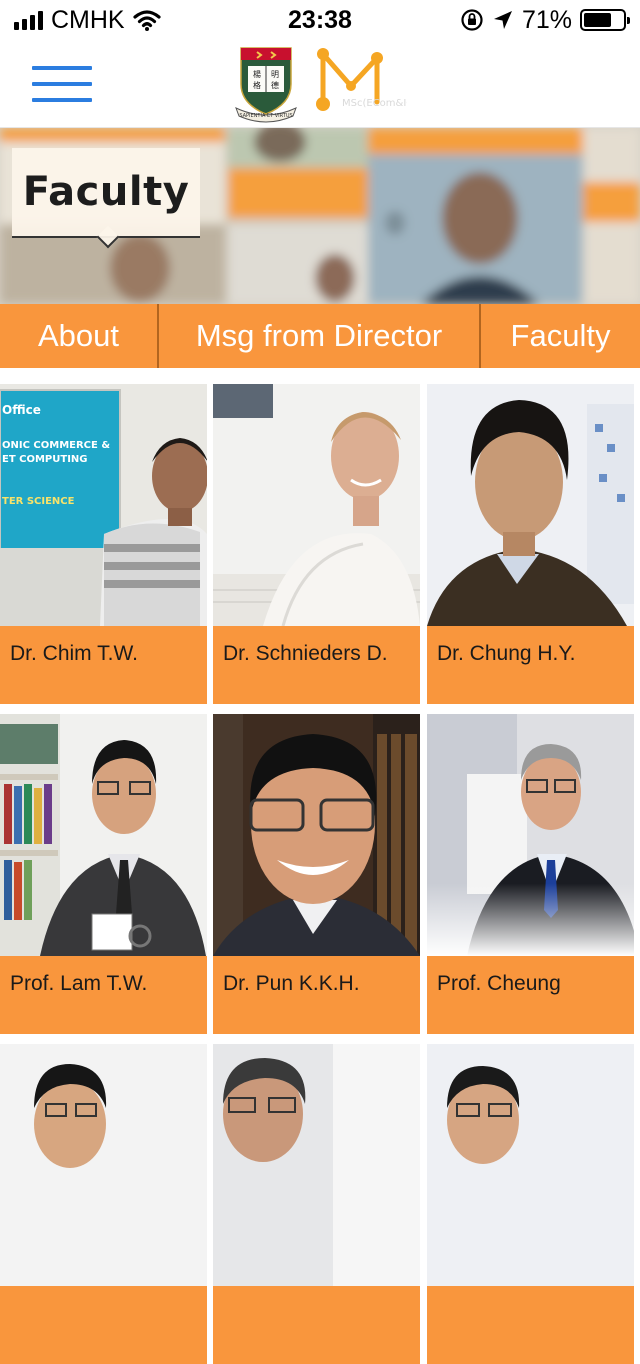  Describe the element at coordinates (291, 983) in the screenshot. I see `faculty-name: Dr. Pun K.K.H.` at that location.